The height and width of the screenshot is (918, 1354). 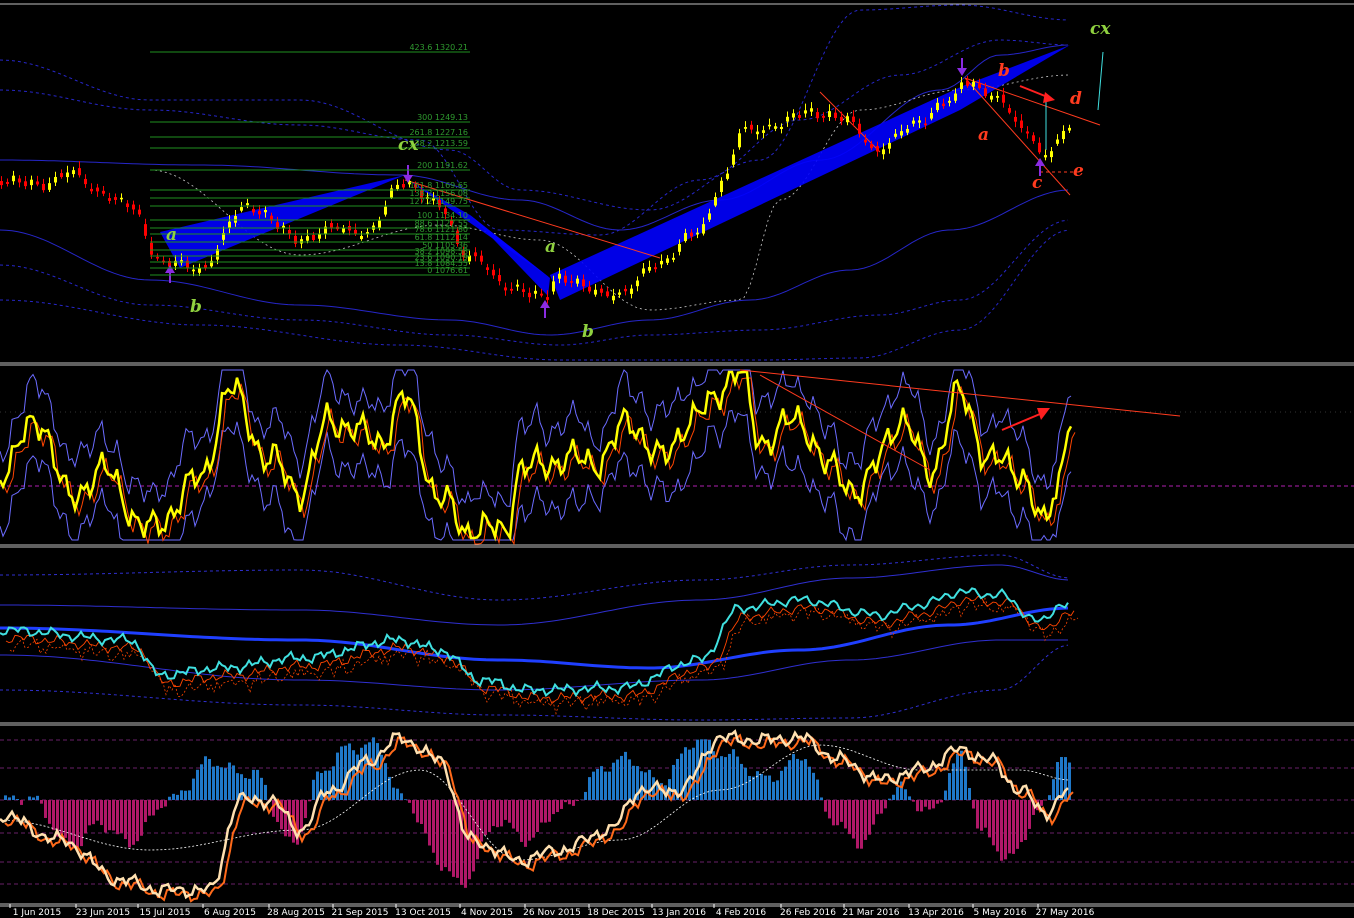 What do you see at coordinates (1004, 71) in the screenshot?
I see `wave-label: b` at bounding box center [1004, 71].